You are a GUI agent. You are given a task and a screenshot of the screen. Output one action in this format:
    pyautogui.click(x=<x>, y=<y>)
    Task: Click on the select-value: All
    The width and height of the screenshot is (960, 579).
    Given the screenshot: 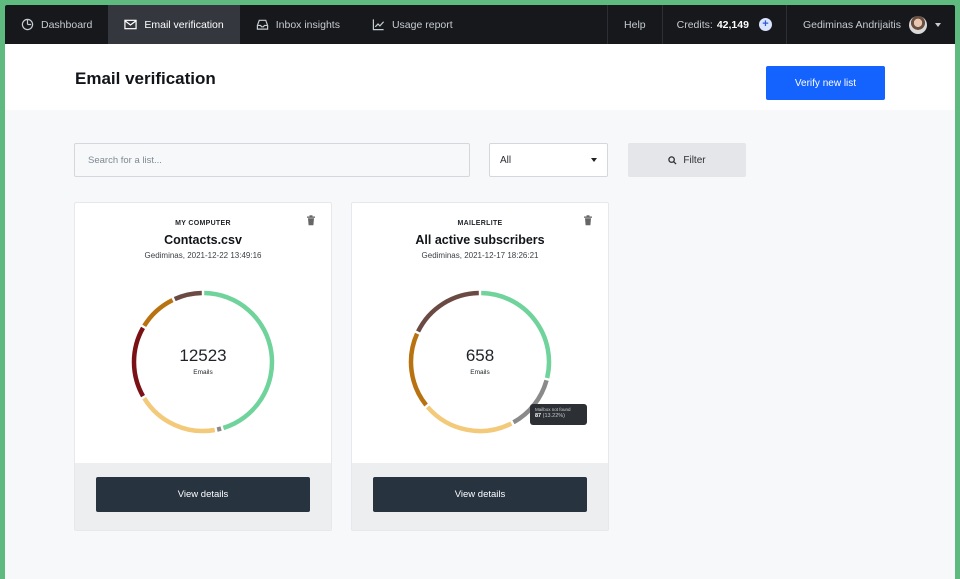 What is the action you would take?
    pyautogui.click(x=506, y=160)
    